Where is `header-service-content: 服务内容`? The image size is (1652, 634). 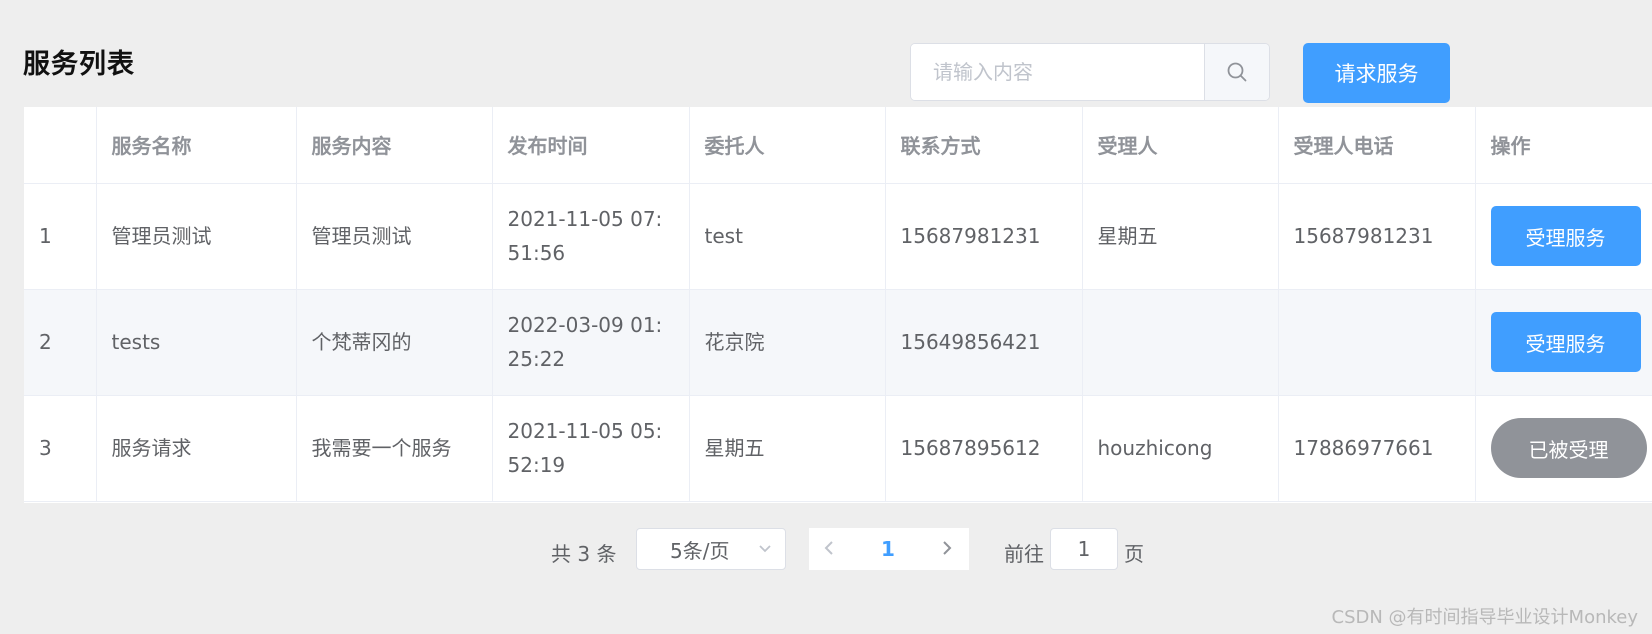
header-service-content: 服务内容 is located at coordinates (394, 145).